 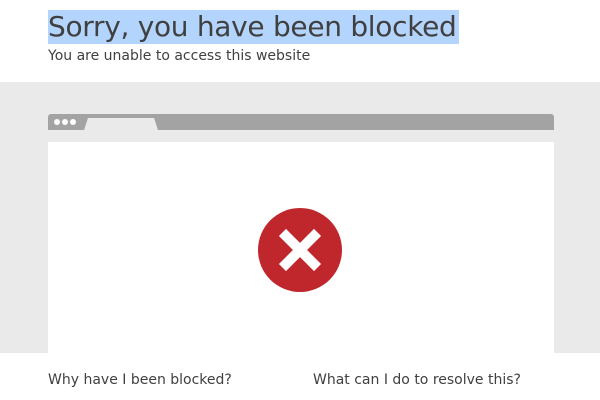 What do you see at coordinates (179, 56) in the screenshot?
I see `page-subtitle: You are unable to access this website` at bounding box center [179, 56].